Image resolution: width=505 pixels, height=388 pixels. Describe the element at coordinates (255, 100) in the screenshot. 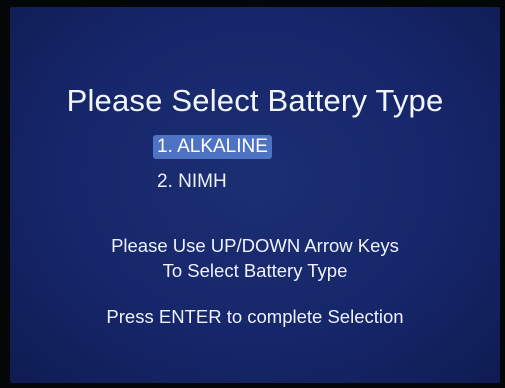

I see `page-title: Please Select Battery Type` at that location.